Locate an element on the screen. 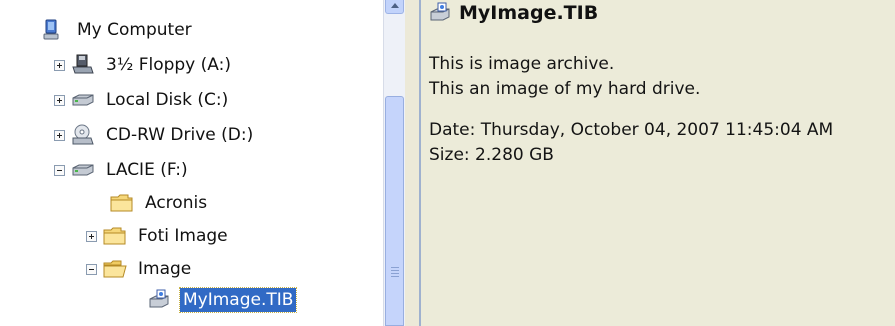  tree-item-image: Image is located at coordinates (140, 269).